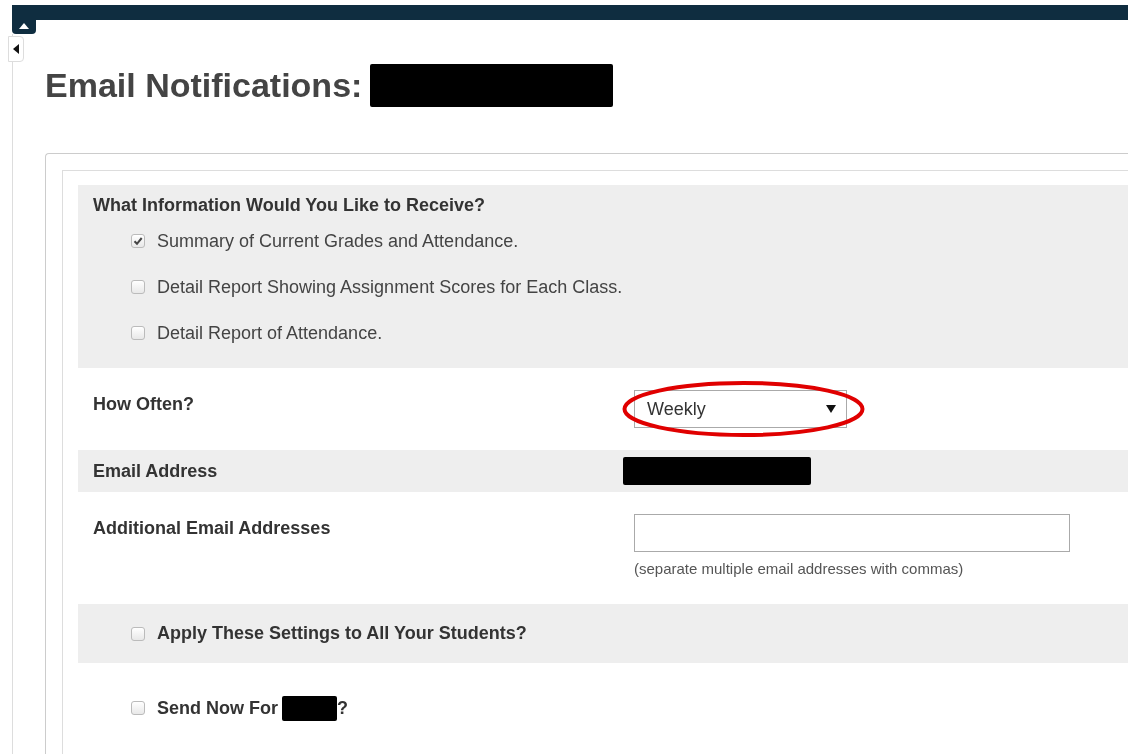  What do you see at coordinates (390, 287) in the screenshot?
I see `option-label: Detail Report Showing Assignment Scores for Each Class.` at bounding box center [390, 287].